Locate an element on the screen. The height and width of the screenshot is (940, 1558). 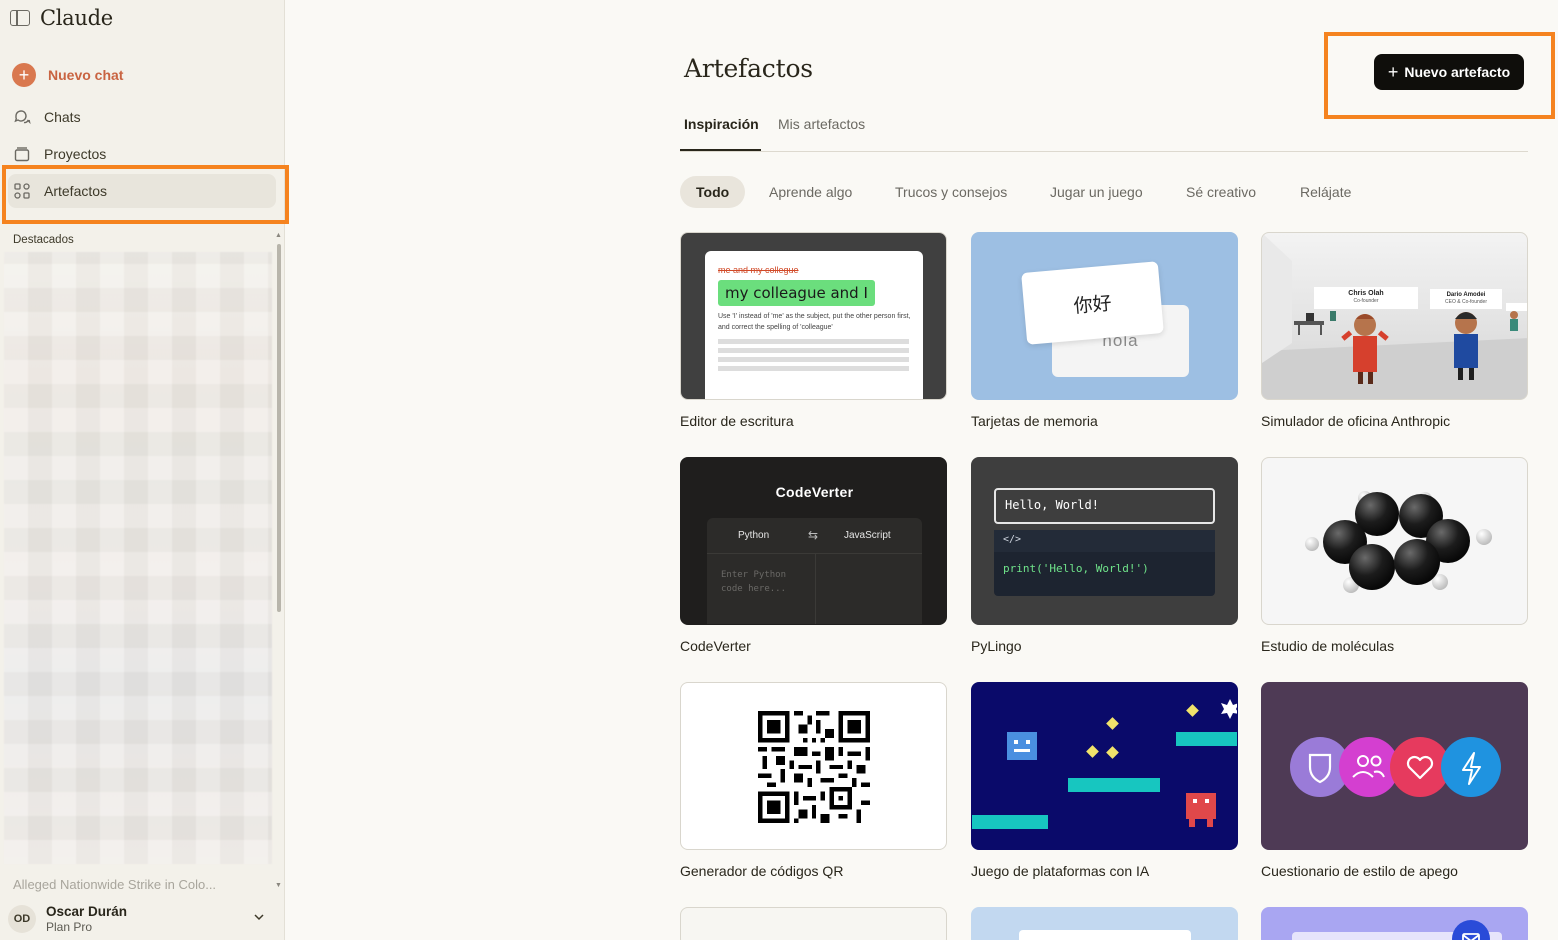
office-scene-illustration is located at coordinates (1394, 316).